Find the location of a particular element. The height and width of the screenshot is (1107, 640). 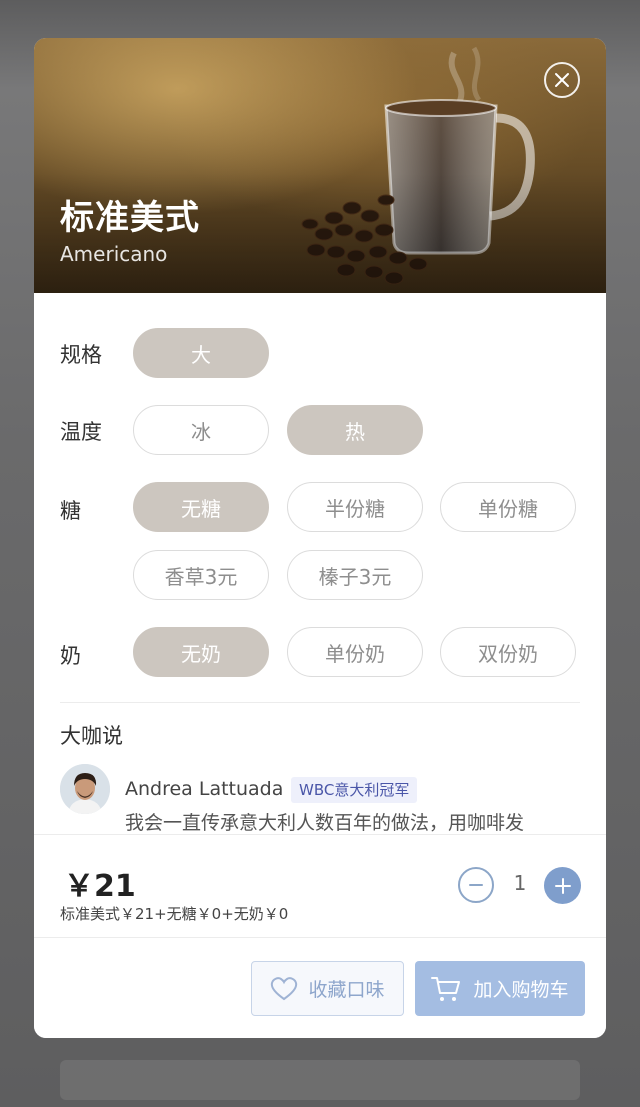

barista-quote: 我会一直传承意大利人数百年的做法，用咖啡发 is located at coordinates (325, 823).